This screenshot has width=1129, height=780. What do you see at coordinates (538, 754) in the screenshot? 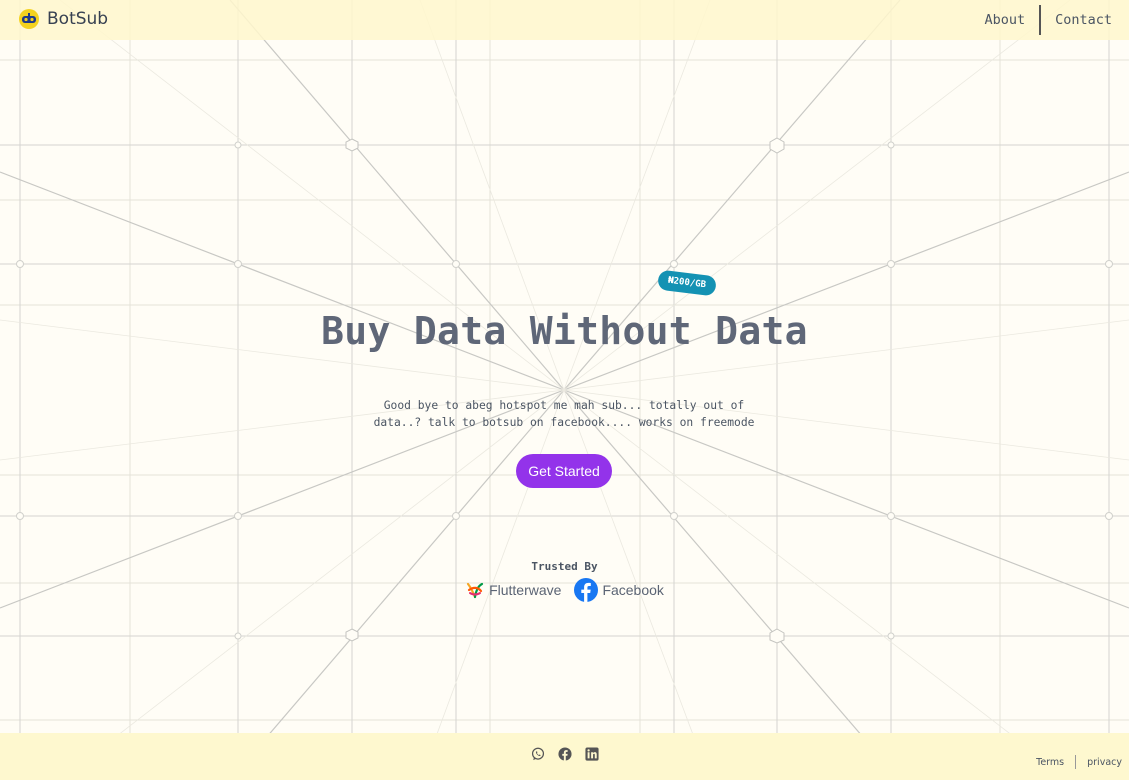
I see `whatsapp-icon` at bounding box center [538, 754].